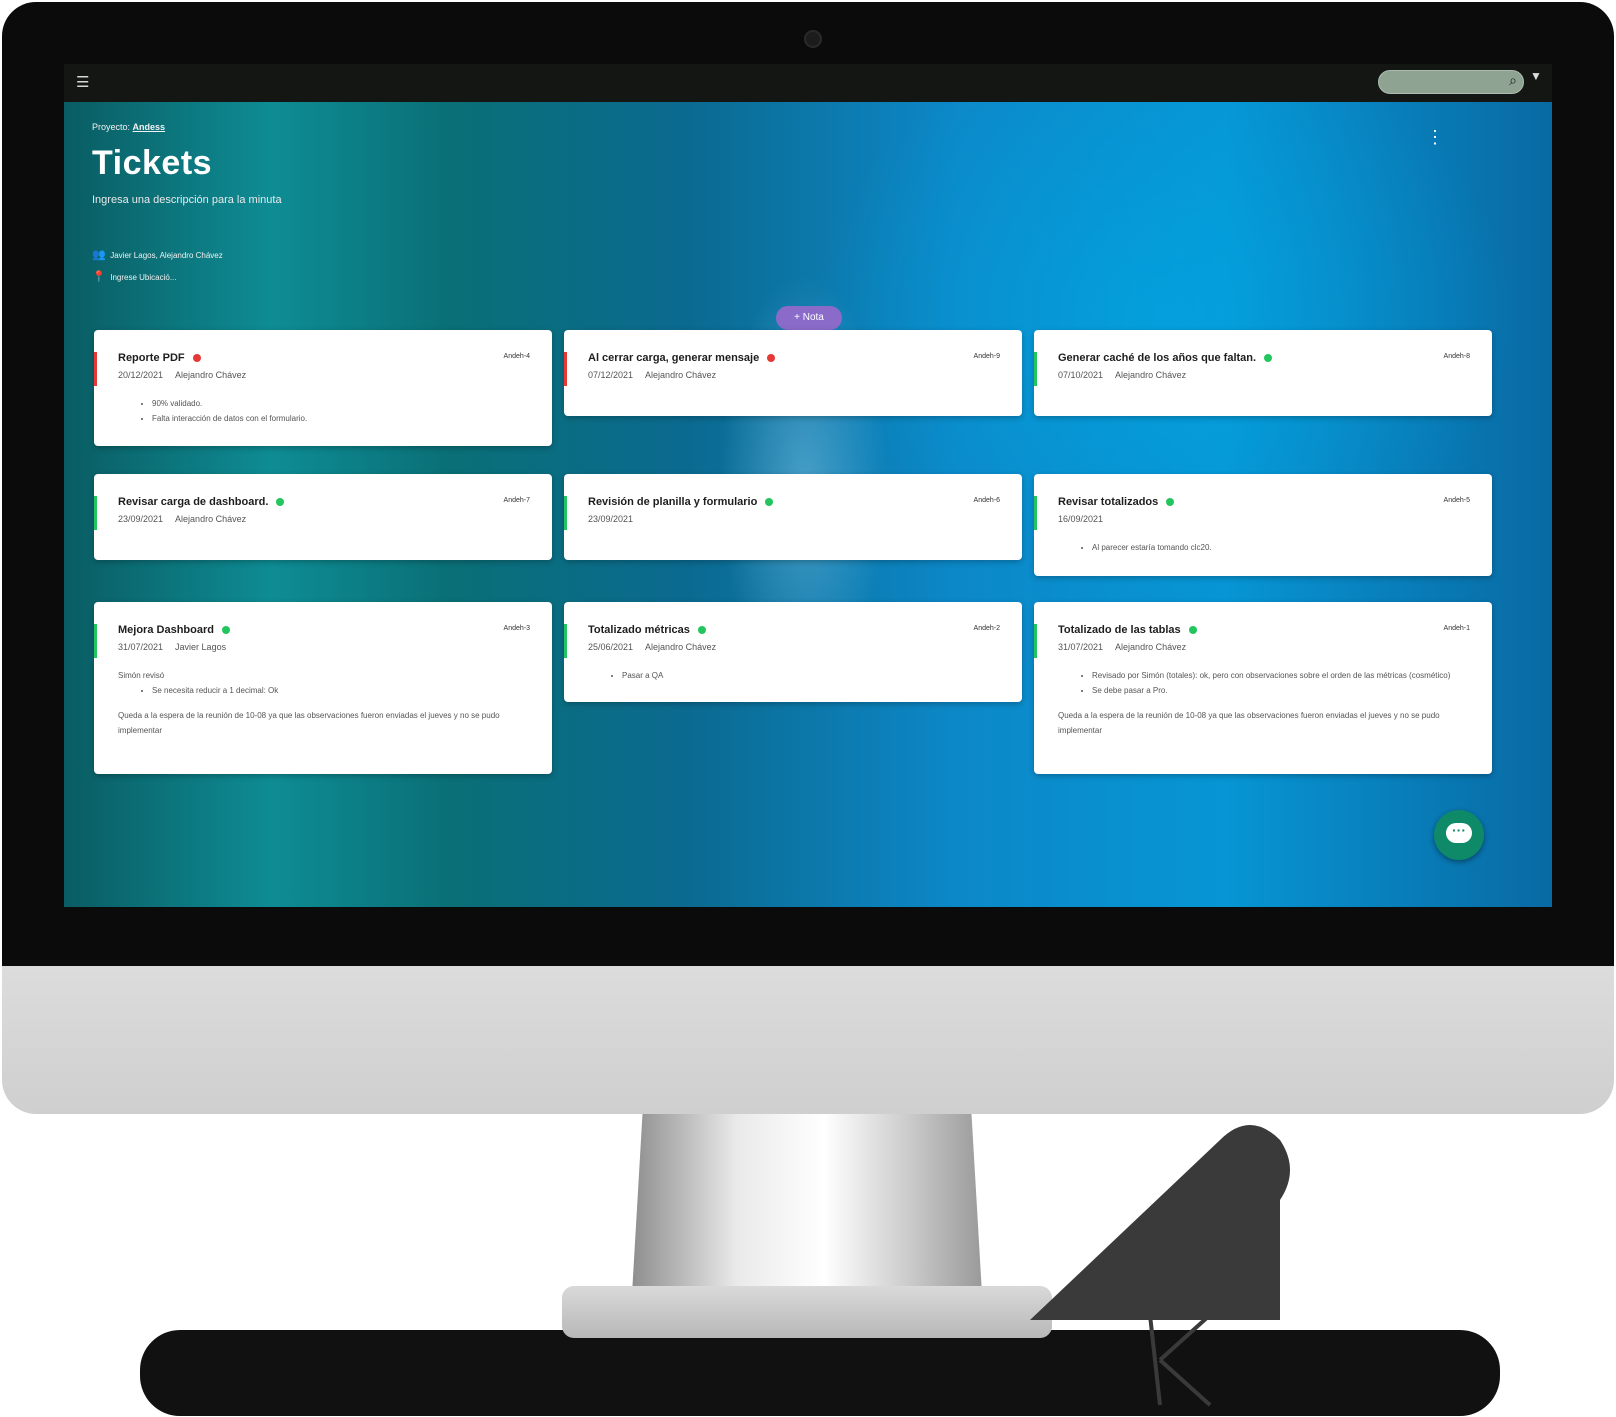 This screenshot has width=1616, height=1417. Describe the element at coordinates (111, 127) in the screenshot. I see `breadcrumb-label: Proyecto:` at that location.